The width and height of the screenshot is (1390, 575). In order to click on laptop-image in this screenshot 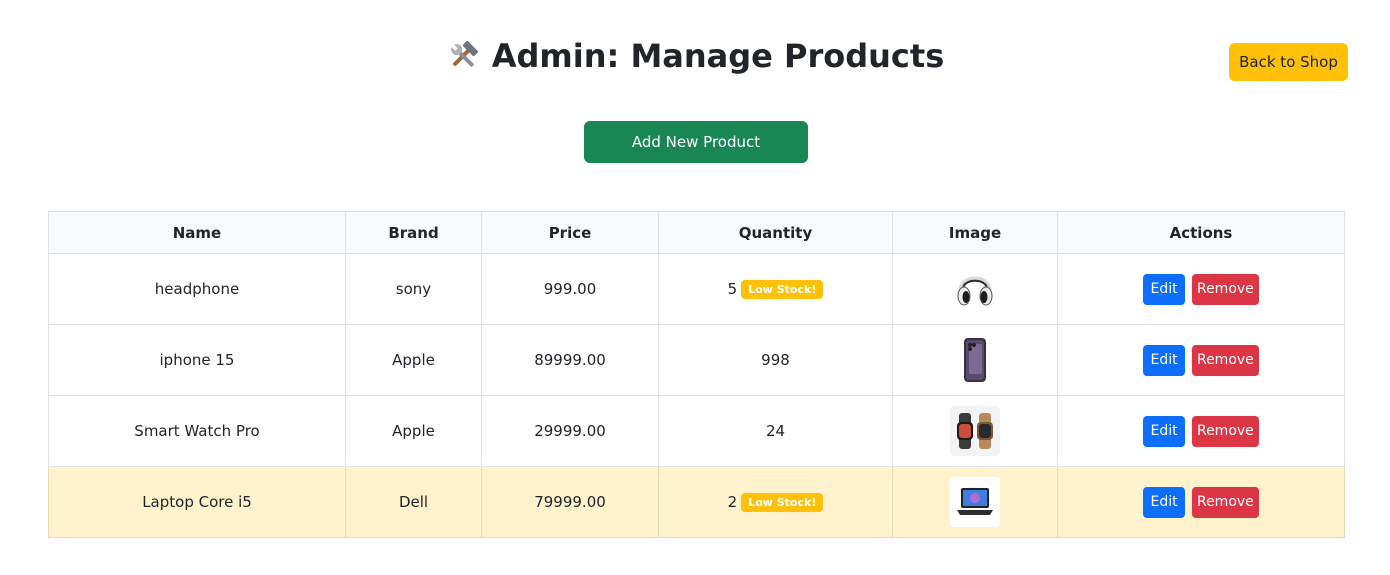, I will do `click(975, 502)`.